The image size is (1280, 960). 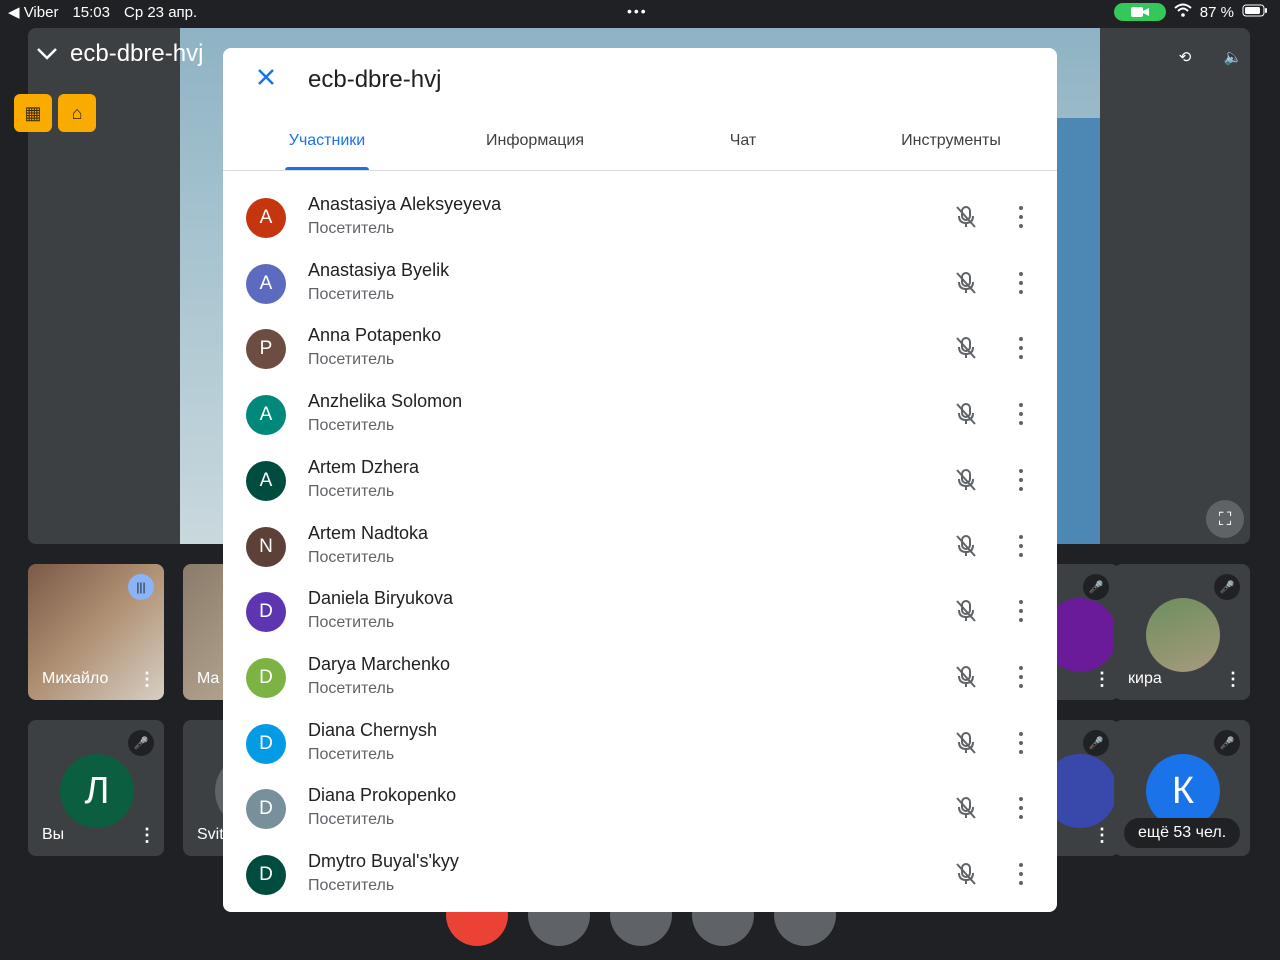 I want to click on participant-name: Anzhelika Solomon, so click(x=385, y=401).